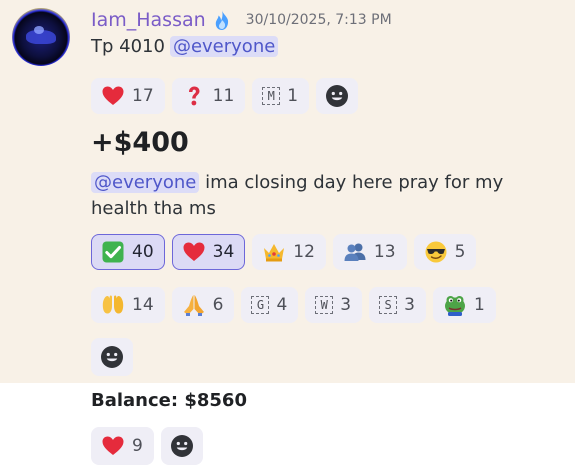 The image size is (575, 469). I want to click on reaction-praying-hands: 6, so click(203, 305).